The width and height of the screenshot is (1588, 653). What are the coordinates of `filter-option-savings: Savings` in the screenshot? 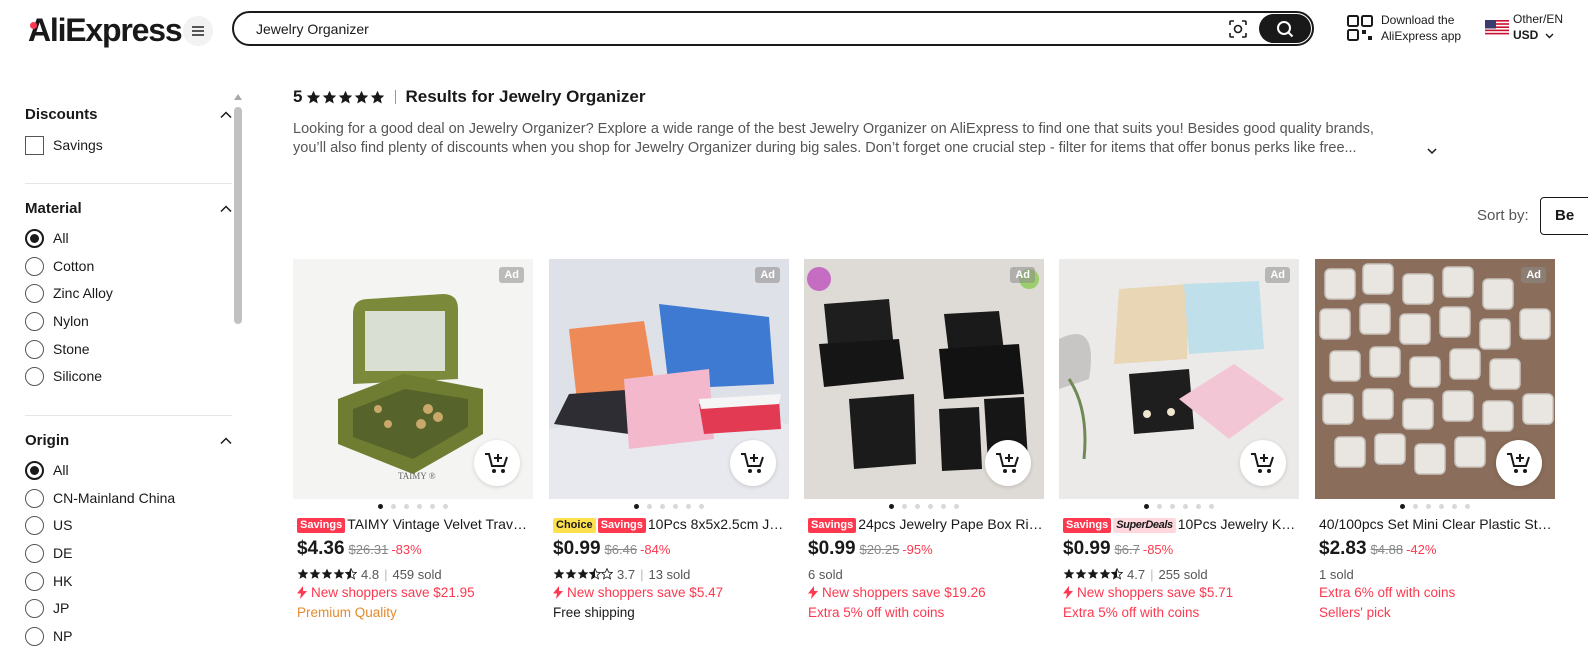 It's located at (64, 145).